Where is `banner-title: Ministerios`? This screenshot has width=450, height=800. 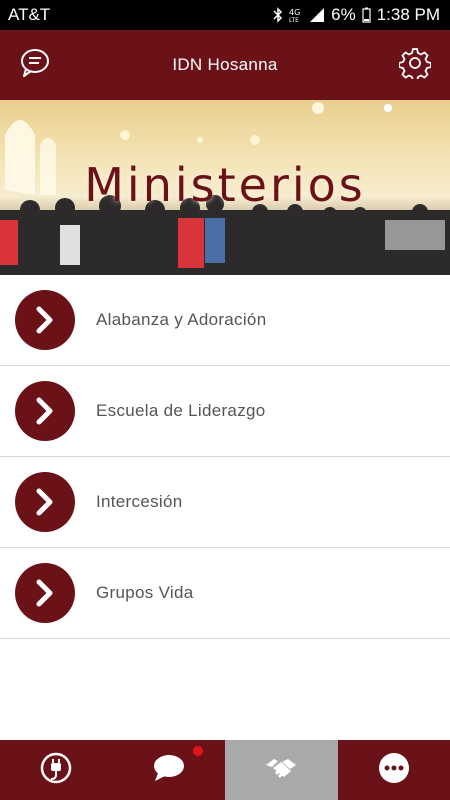
banner-title: Ministerios is located at coordinates (225, 185).